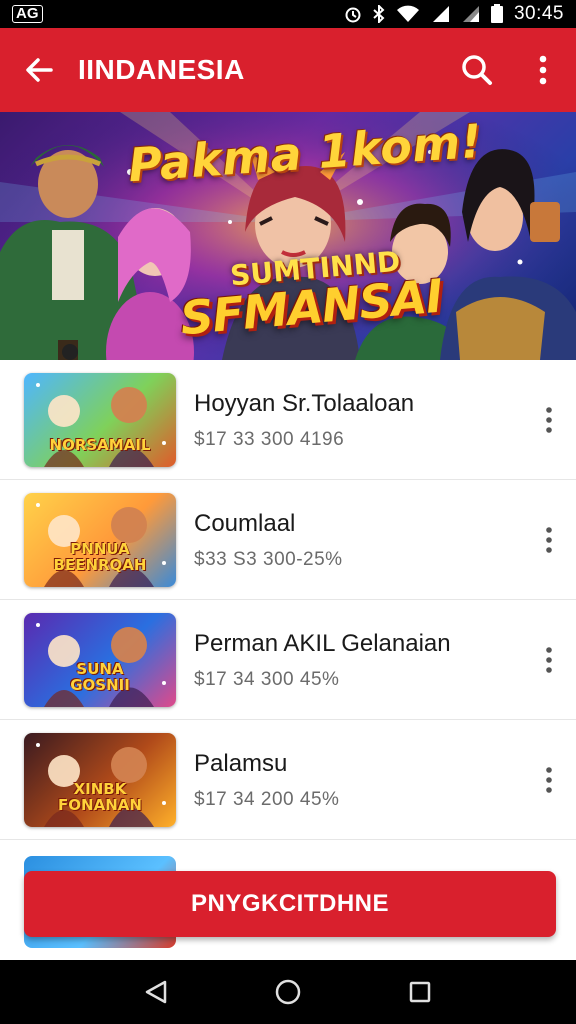 This screenshot has width=576, height=1024. I want to click on list-item-subtitle: $17 33 300 4196, so click(269, 439).